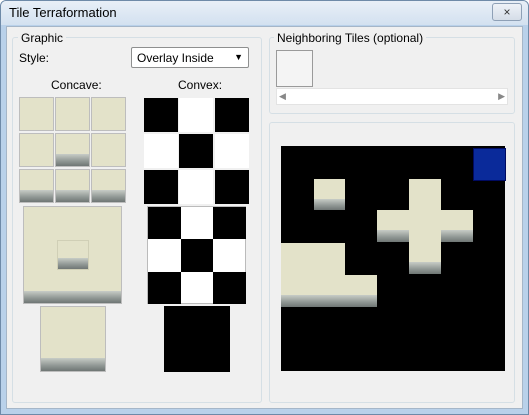 The image size is (529, 415). Describe the element at coordinates (161, 151) in the screenshot. I see `convex-tile-left` at that location.